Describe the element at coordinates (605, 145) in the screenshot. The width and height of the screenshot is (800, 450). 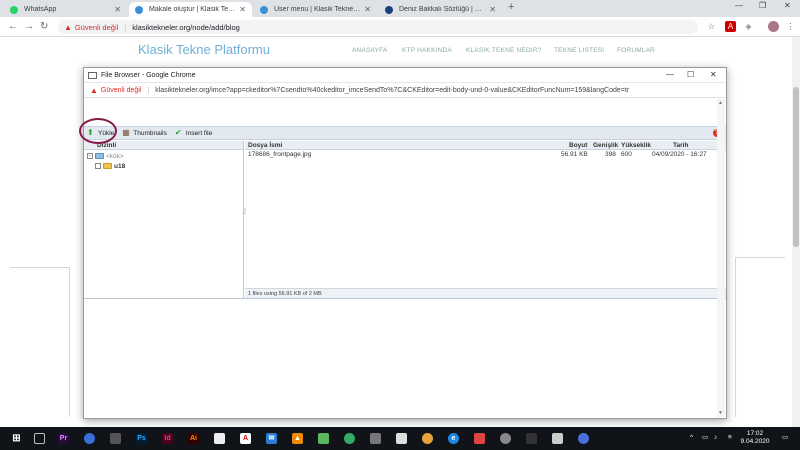
I see `col-width: Genişlik` at that location.